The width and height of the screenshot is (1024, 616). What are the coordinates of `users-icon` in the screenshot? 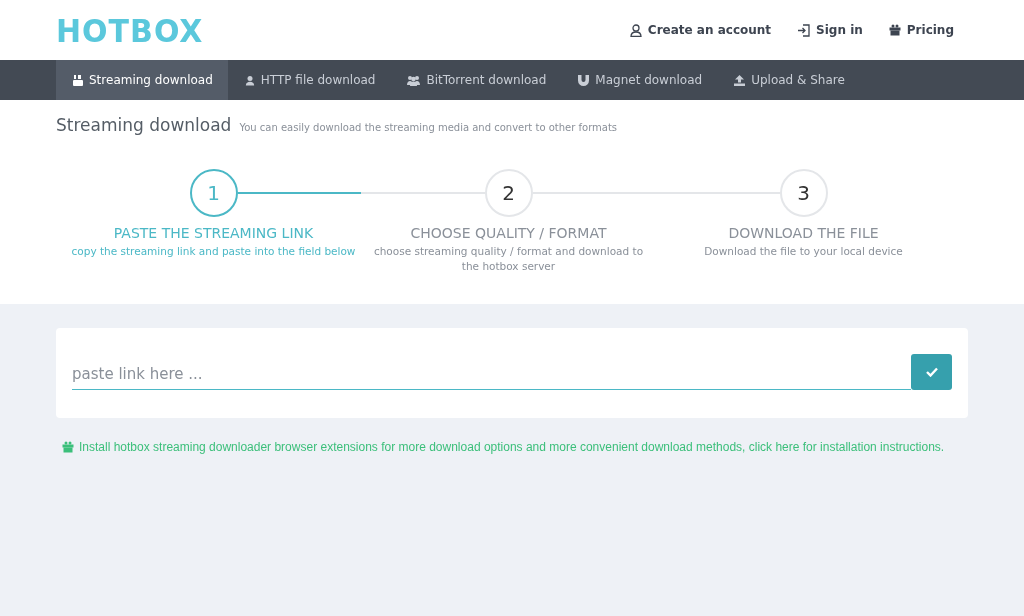 It's located at (414, 80).